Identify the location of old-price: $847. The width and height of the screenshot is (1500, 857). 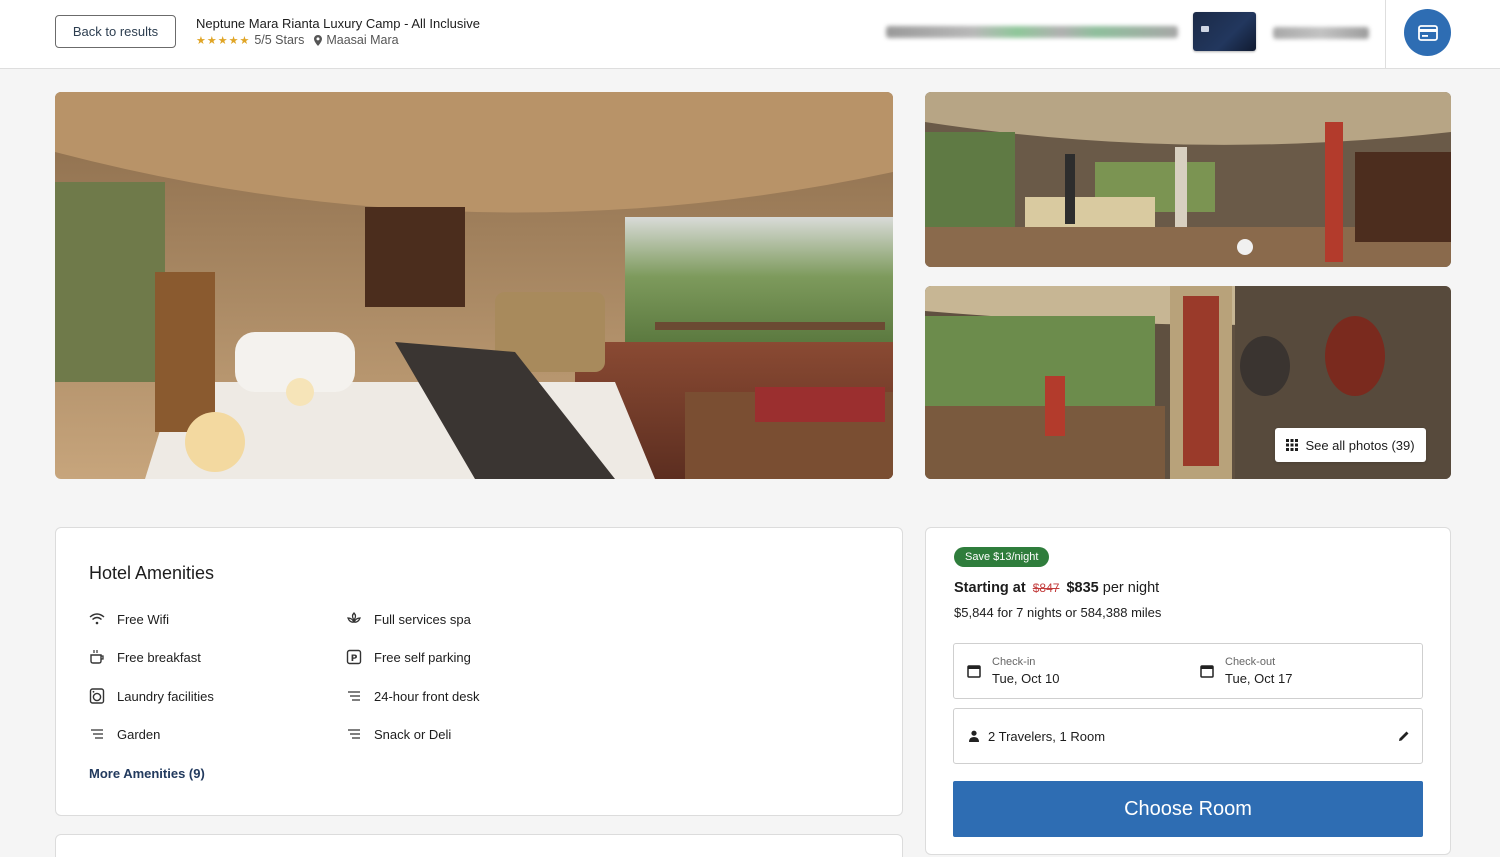
(1046, 588).